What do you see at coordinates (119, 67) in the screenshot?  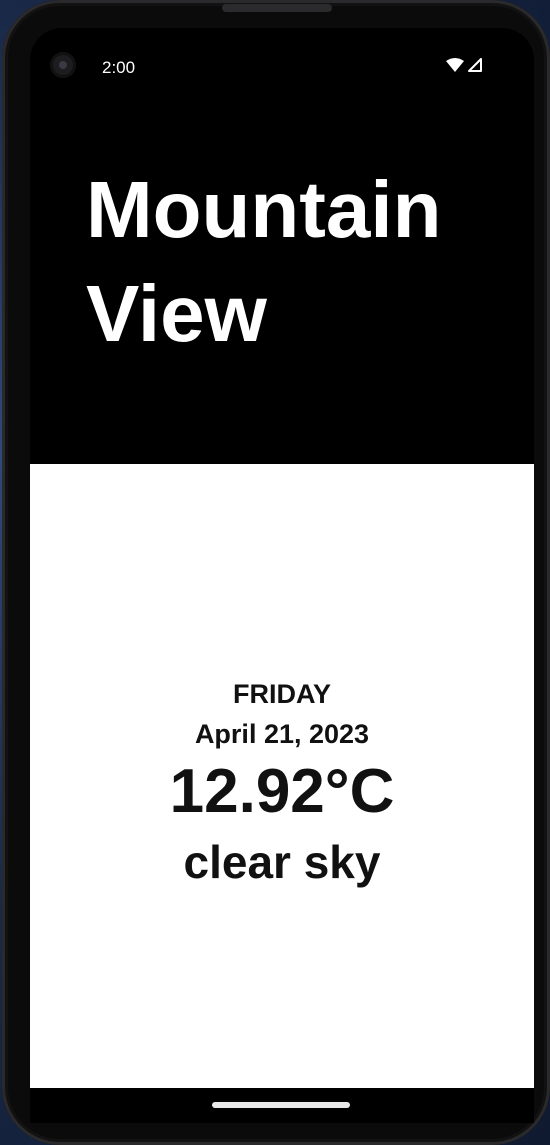 I see `status-bar-clock: 2:00` at bounding box center [119, 67].